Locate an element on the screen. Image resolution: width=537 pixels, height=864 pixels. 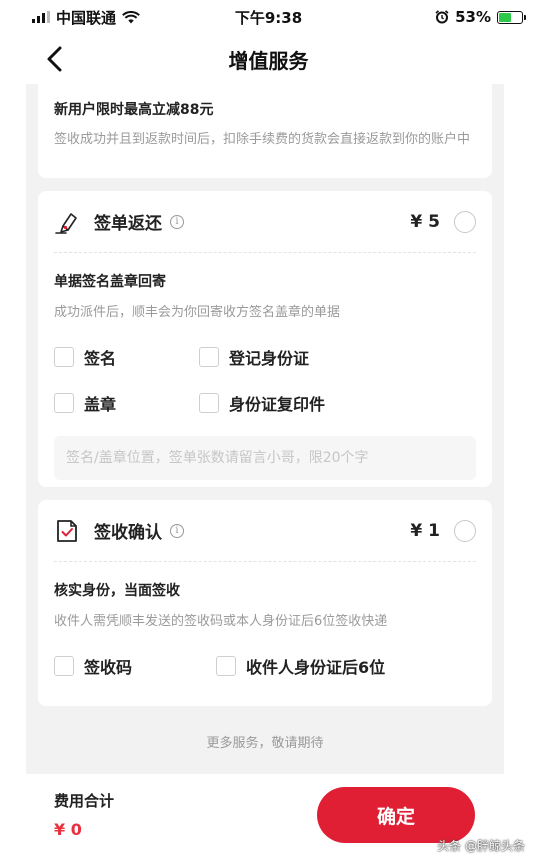
sign-return-radio is located at coordinates (465, 221).